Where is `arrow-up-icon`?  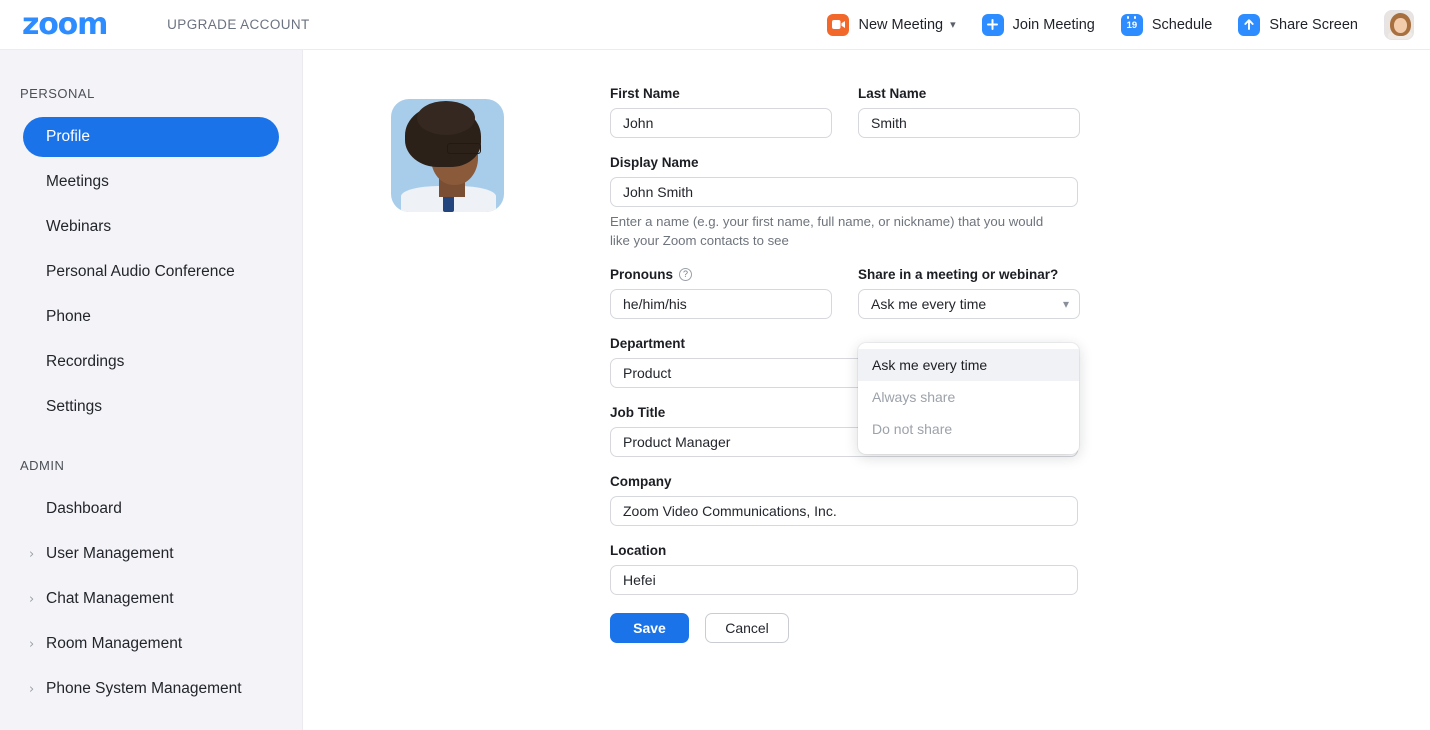 arrow-up-icon is located at coordinates (1249, 24).